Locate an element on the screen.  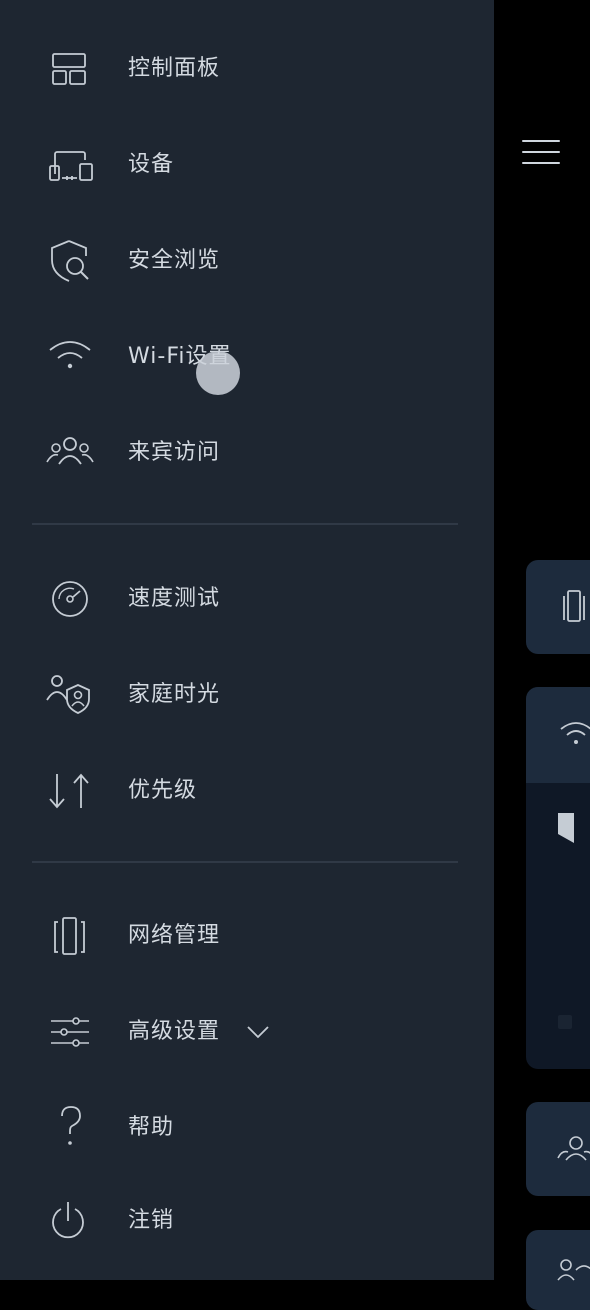
menu-item-label: 高级设置 is located at coordinates (174, 1031).